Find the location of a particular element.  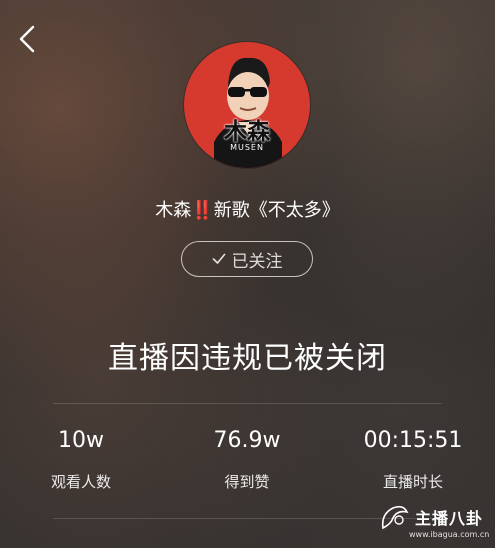

back-button is located at coordinates (27, 39).